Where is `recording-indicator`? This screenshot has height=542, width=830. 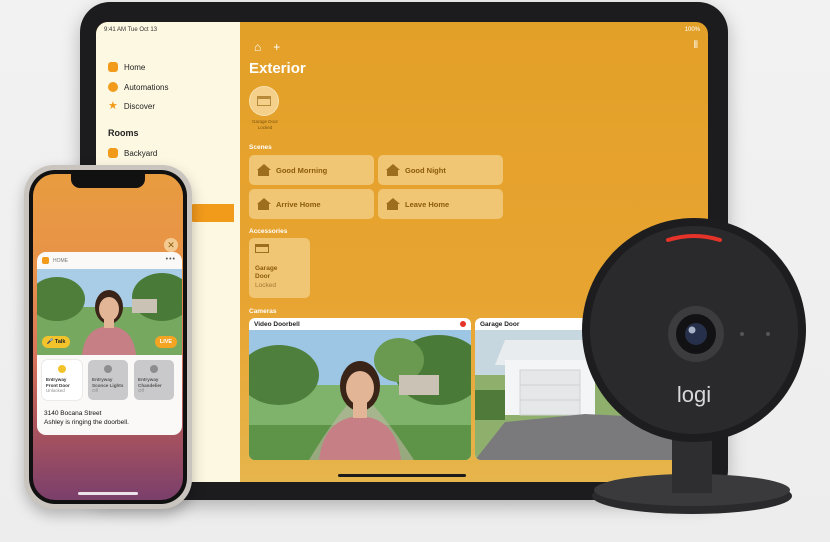 recording-indicator is located at coordinates (463, 324).